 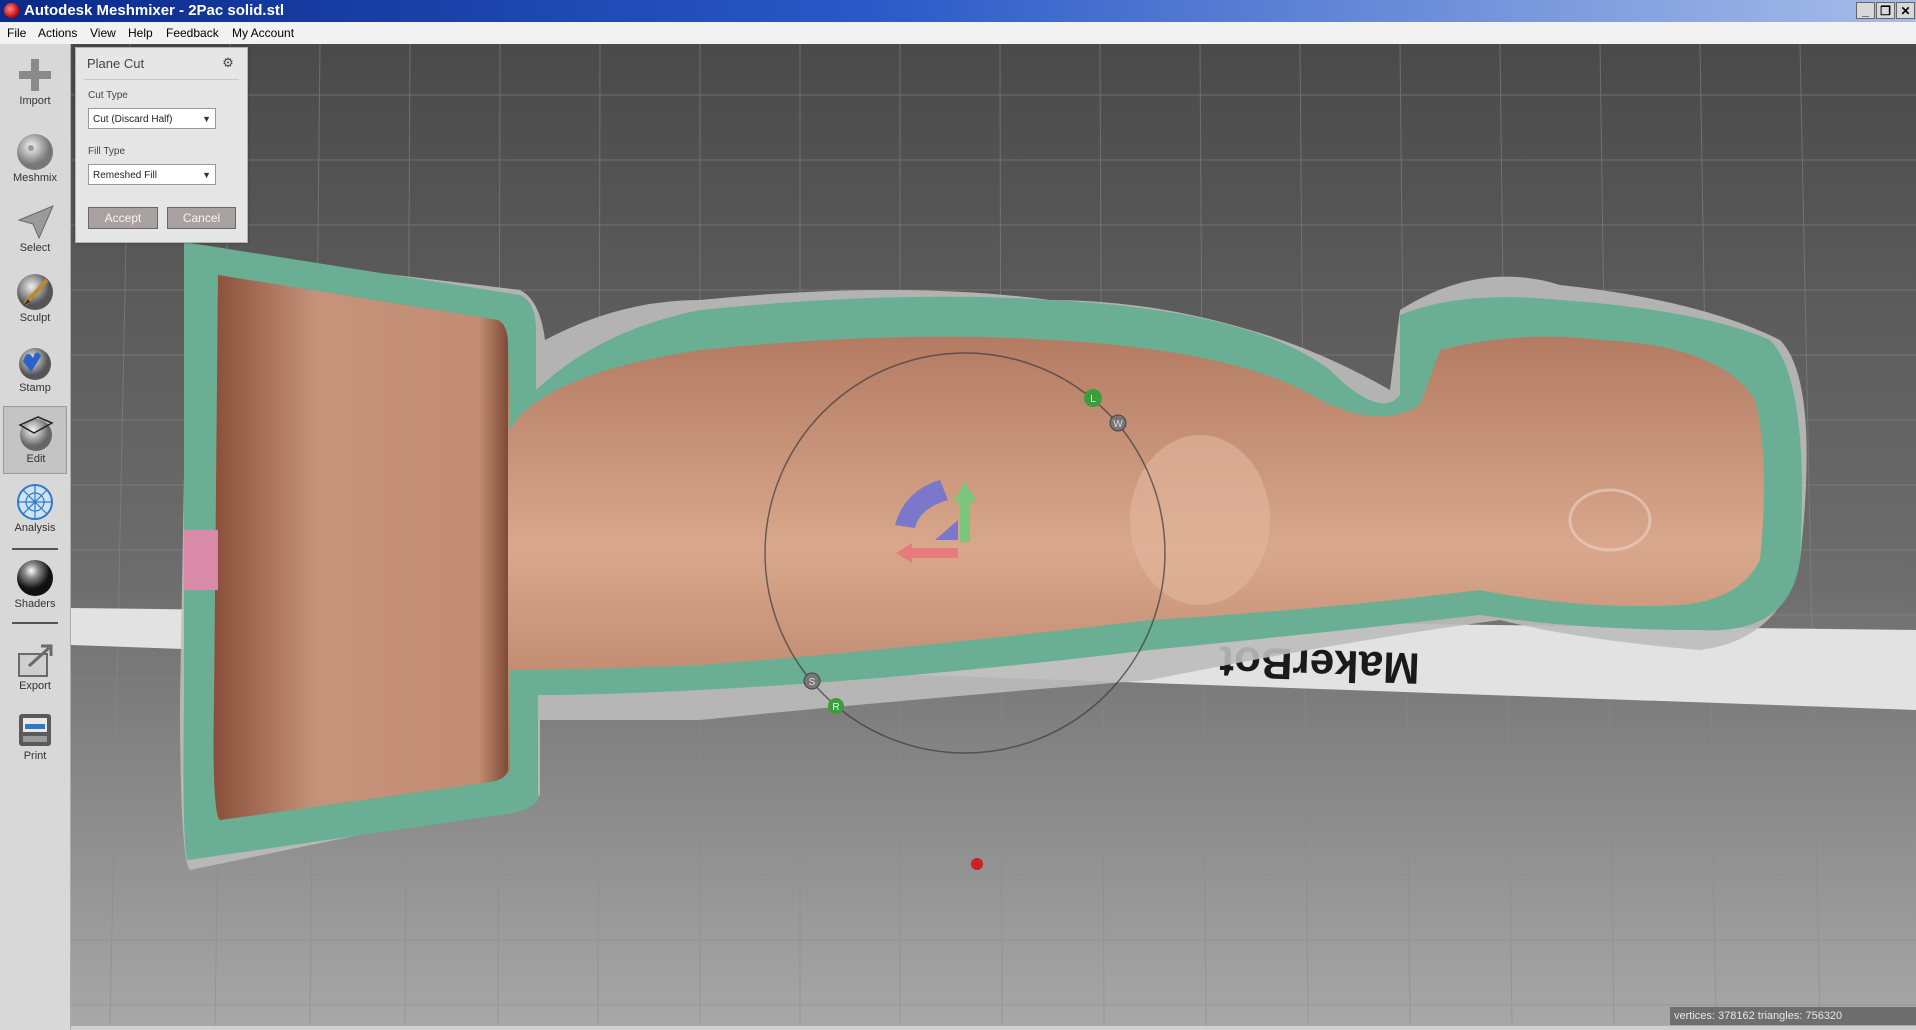 What do you see at coordinates (1793, 1016) in the screenshot?
I see `mesh-stats: vertices: 378162 triangles: 756320` at bounding box center [1793, 1016].